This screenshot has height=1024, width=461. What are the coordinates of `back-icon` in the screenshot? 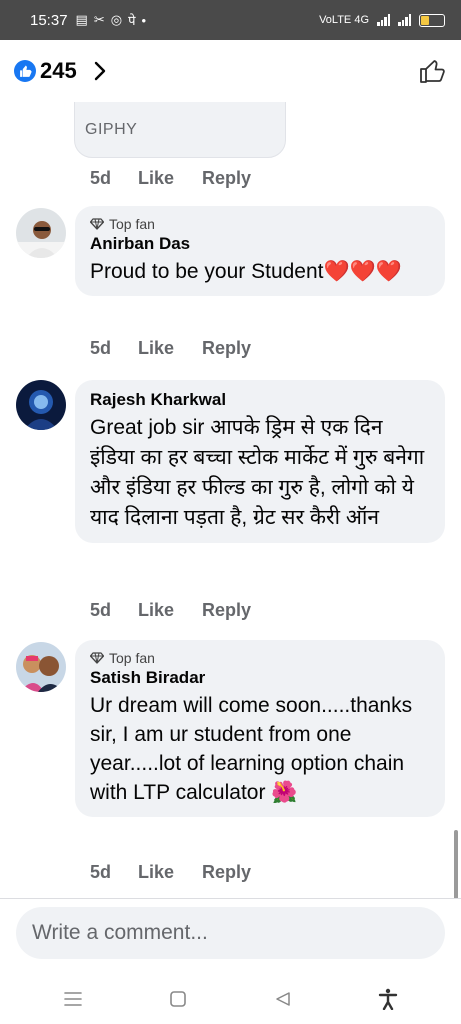 It's located at (283, 999).